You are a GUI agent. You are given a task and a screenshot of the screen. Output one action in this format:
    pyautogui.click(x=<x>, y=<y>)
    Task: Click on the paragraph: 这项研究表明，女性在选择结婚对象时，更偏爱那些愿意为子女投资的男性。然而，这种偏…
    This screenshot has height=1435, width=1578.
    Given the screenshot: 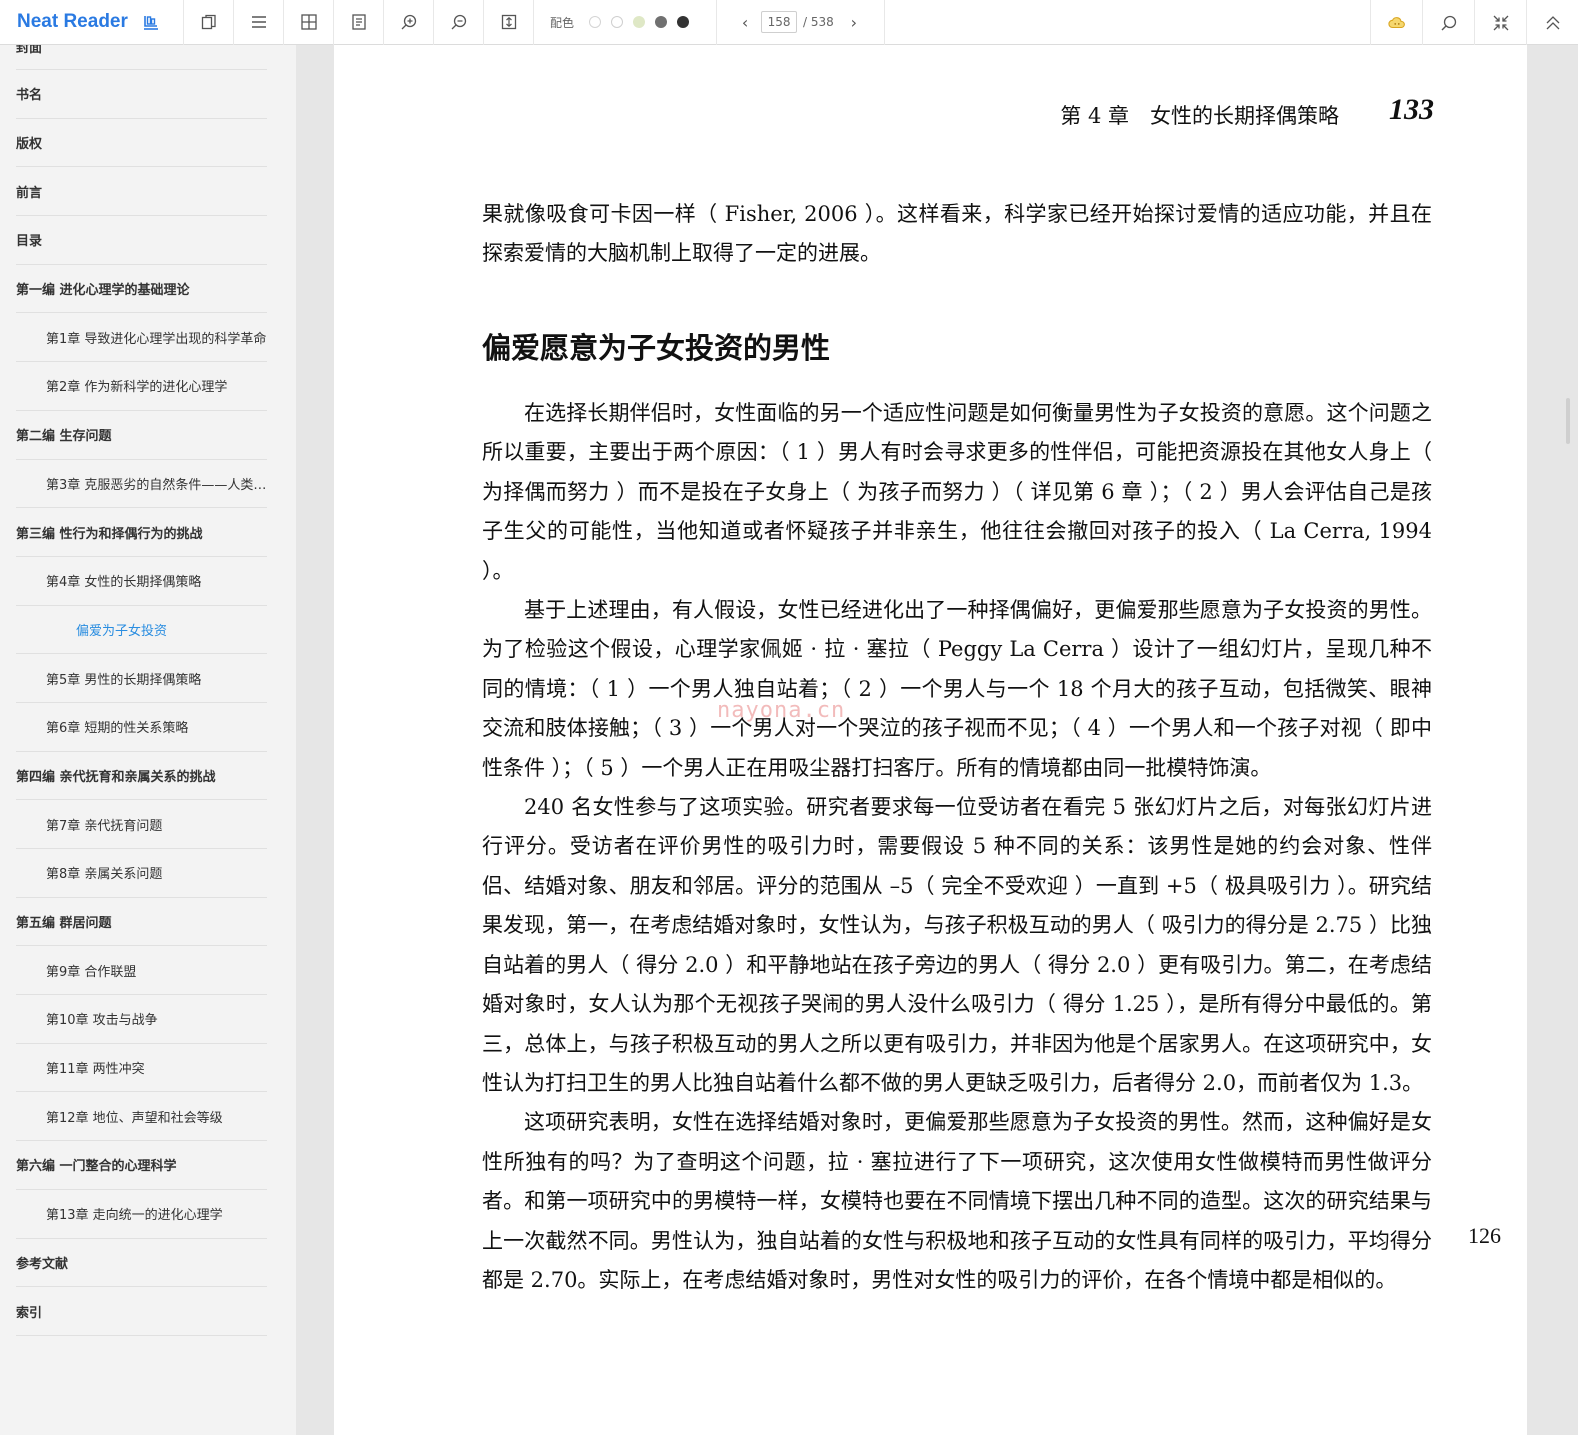 What is the action you would take?
    pyautogui.click(x=957, y=1201)
    